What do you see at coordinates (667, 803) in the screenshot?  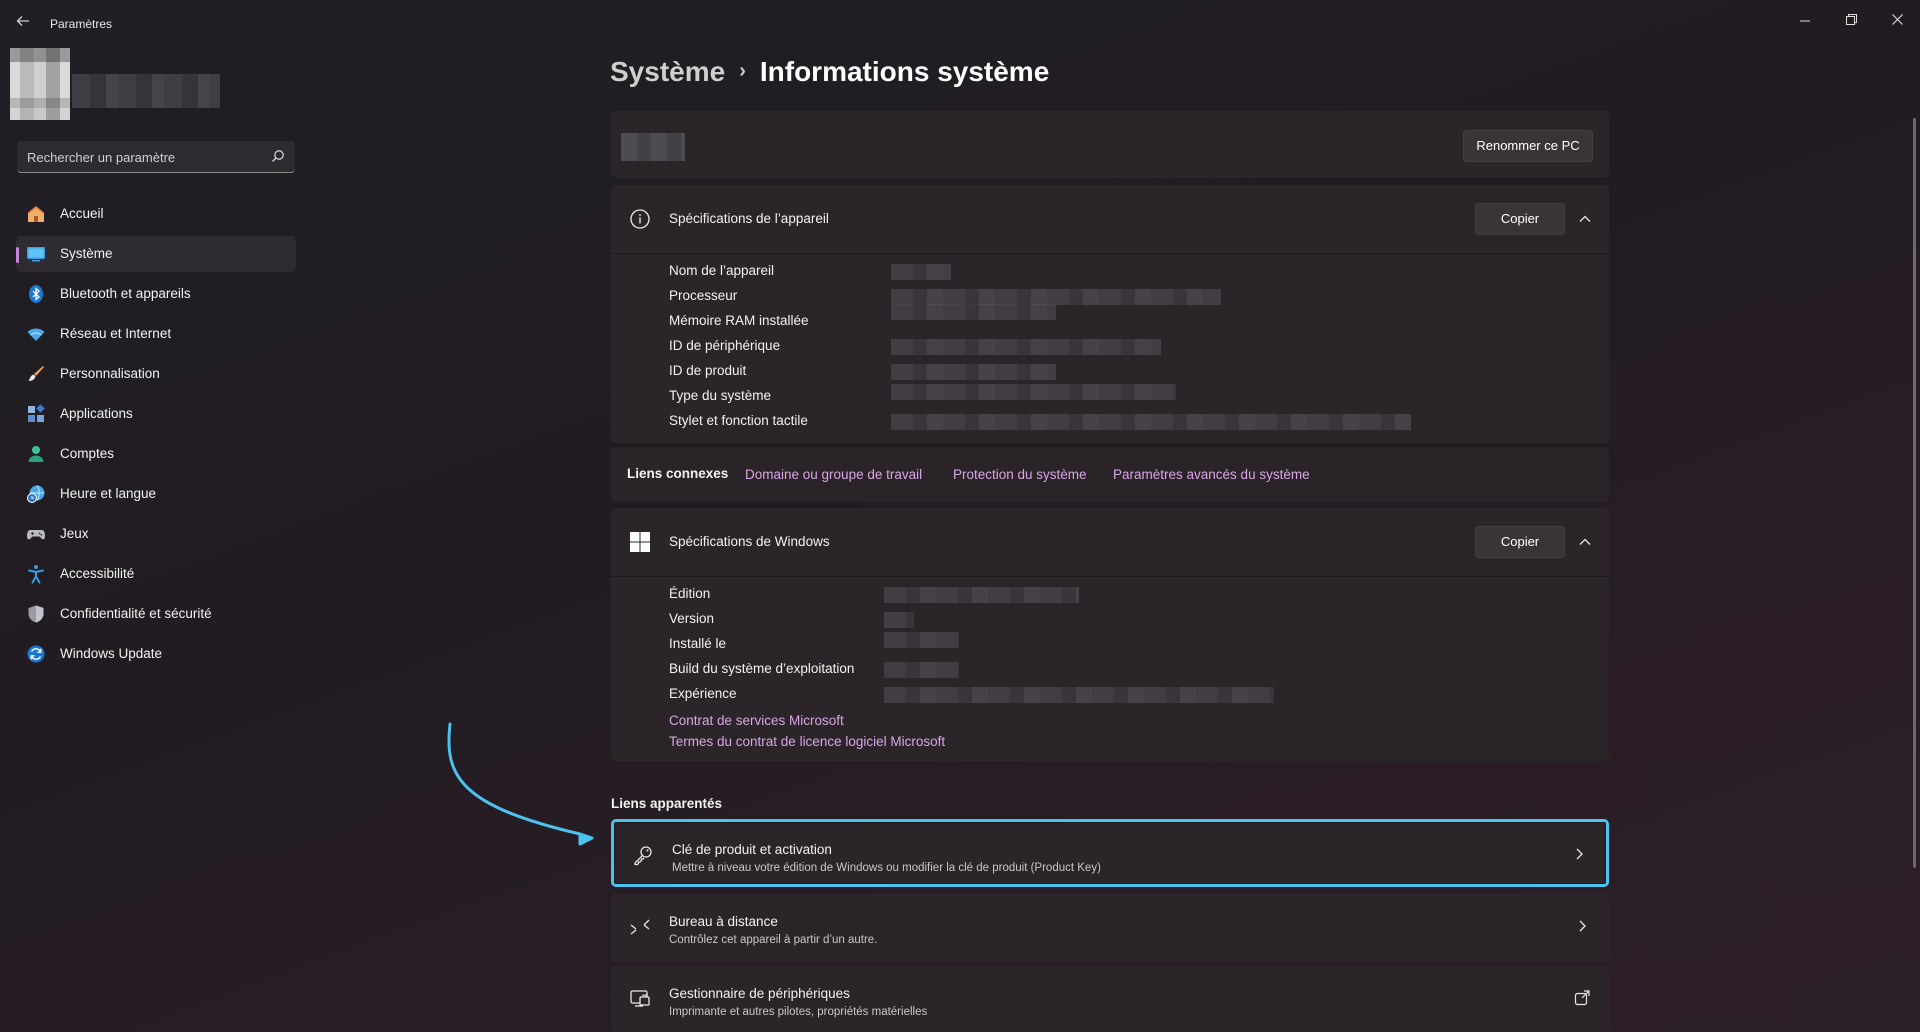 I see `related-section-title: Liens apparentés` at bounding box center [667, 803].